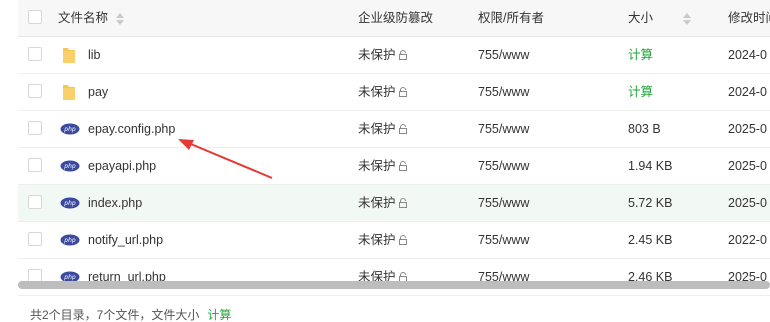 The height and width of the screenshot is (322, 770). What do you see at coordinates (94, 55) in the screenshot?
I see `file-name: lib` at bounding box center [94, 55].